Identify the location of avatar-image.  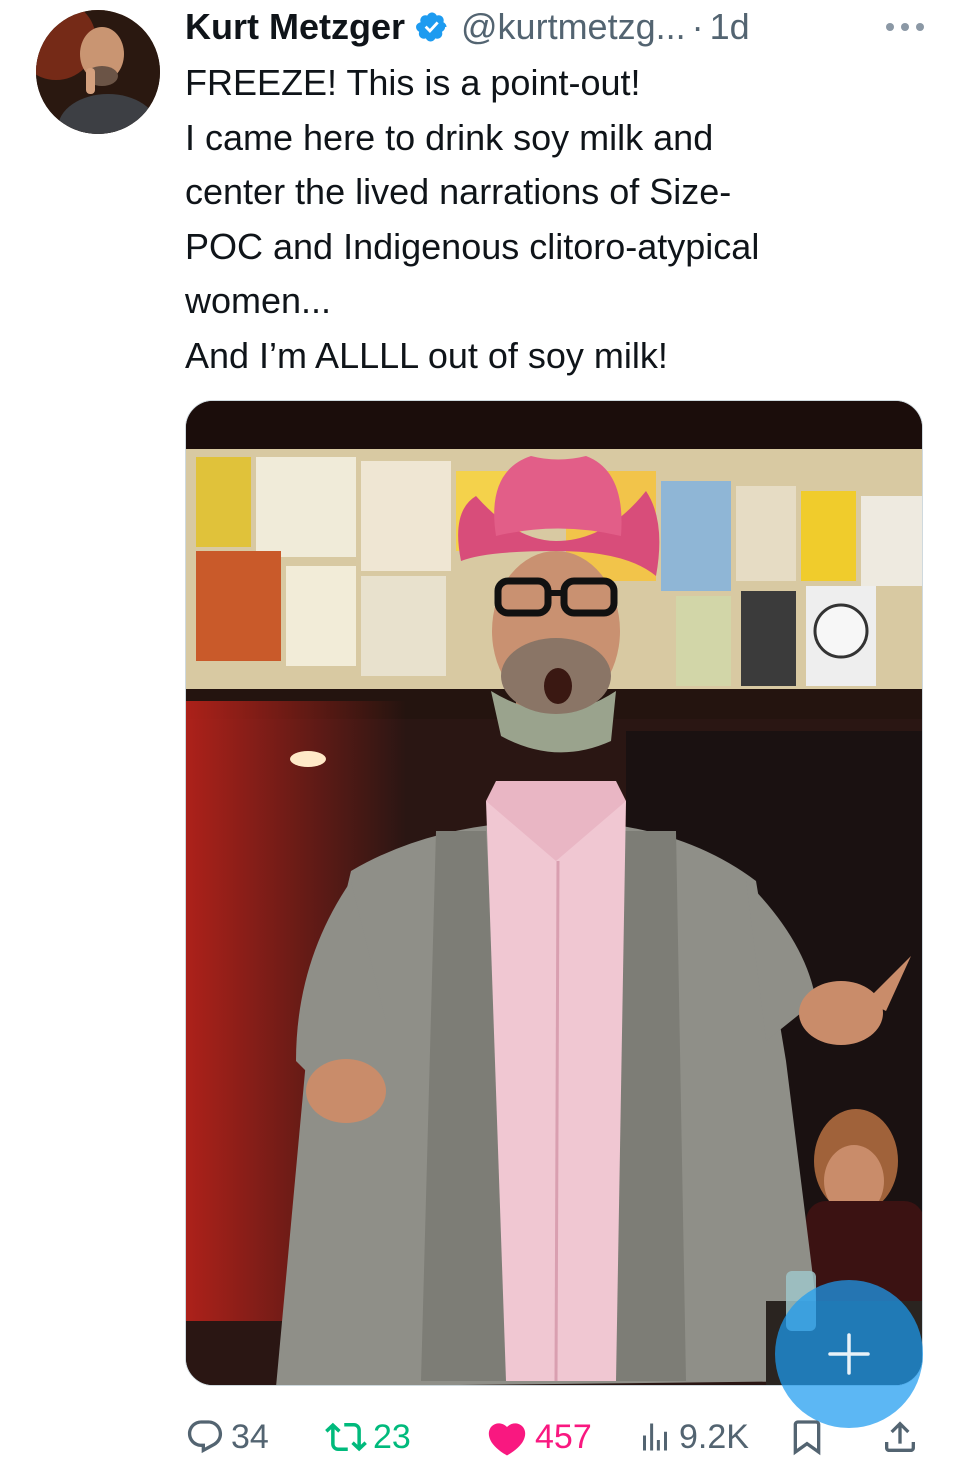
(98, 72).